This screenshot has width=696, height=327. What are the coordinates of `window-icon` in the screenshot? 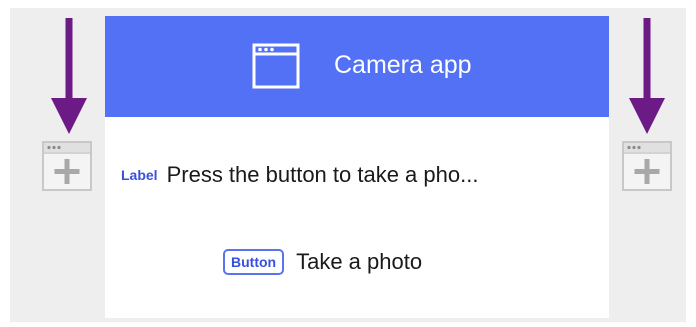 It's located at (276, 66).